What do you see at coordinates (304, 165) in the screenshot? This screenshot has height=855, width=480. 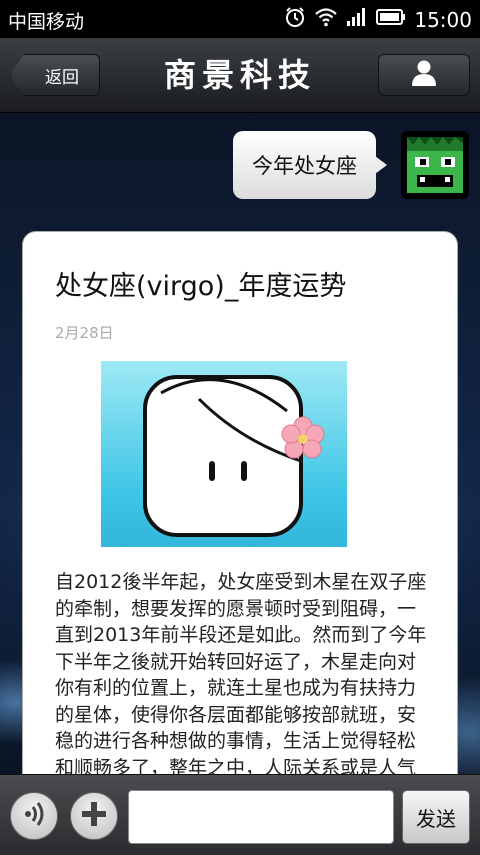 I see `sent-message-bubble: 今年处女座` at bounding box center [304, 165].